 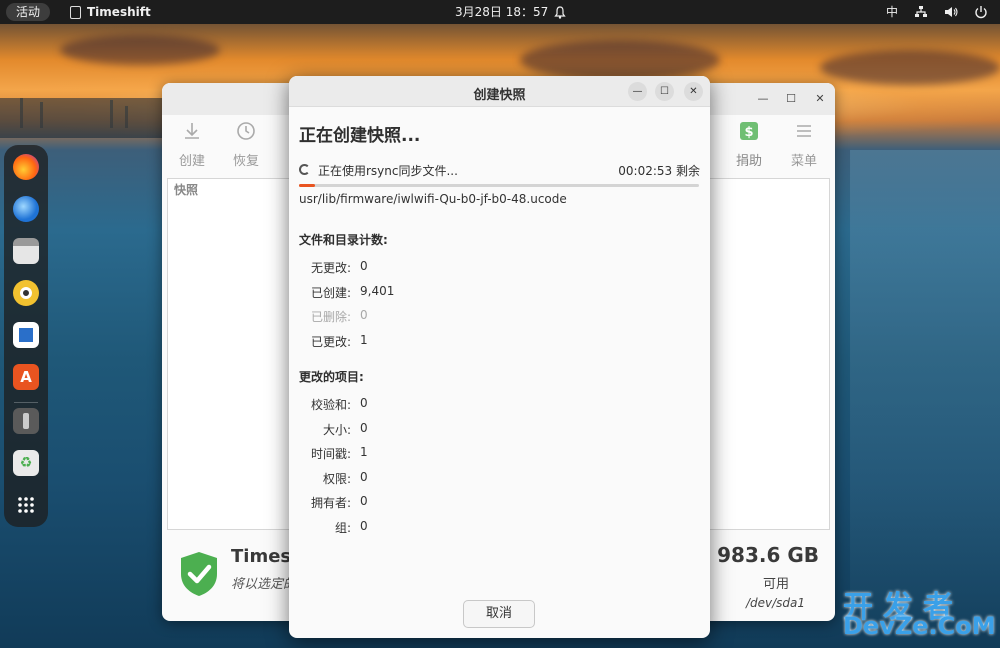 What do you see at coordinates (499, 292) in the screenshot?
I see `counts-row: 已创建: 9,401` at bounding box center [499, 292].